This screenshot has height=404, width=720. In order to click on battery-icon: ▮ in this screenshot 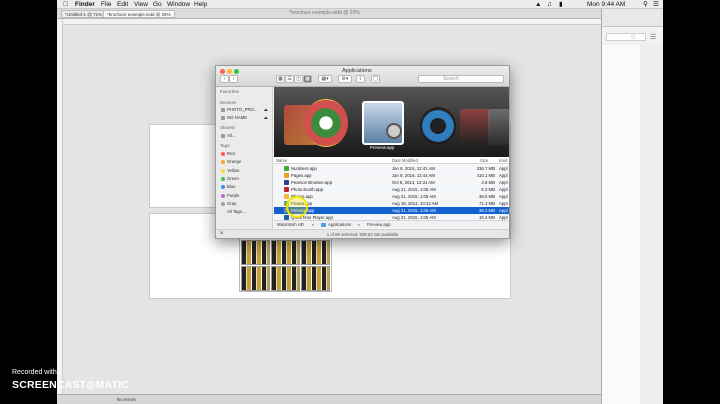, I will do `click(561, 4)`.